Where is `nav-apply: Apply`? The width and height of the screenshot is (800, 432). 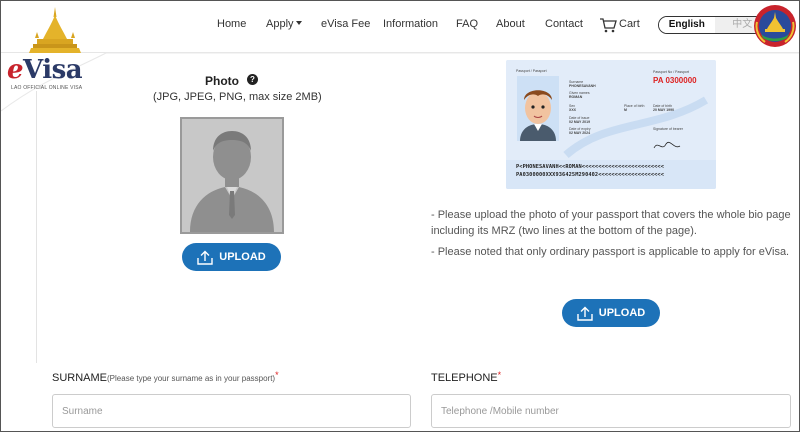
nav-apply: Apply is located at coordinates (284, 24).